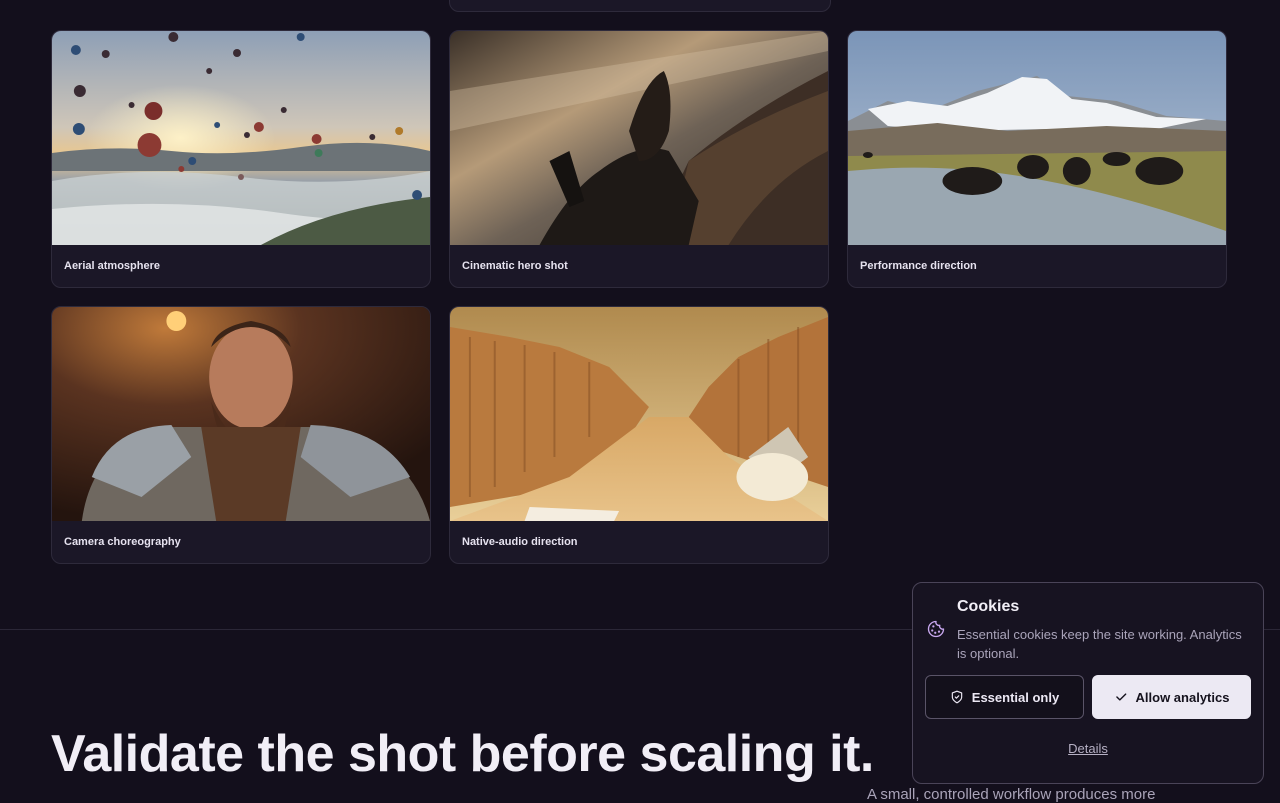 This screenshot has width=1280, height=803. I want to click on allow-analytics-button: Allow analytics, so click(1171, 697).